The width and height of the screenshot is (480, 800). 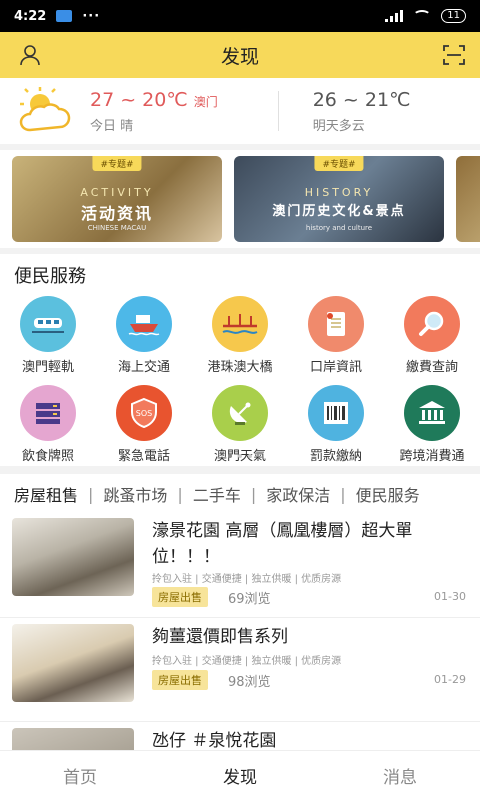 I want to click on bridge-icon, so click(x=240, y=324).